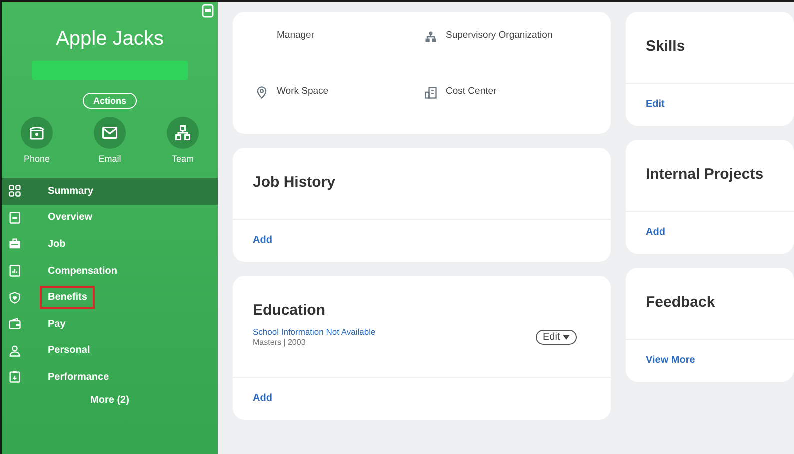 This screenshot has width=794, height=454. What do you see at coordinates (71, 191) in the screenshot?
I see `nav-label: Summary` at bounding box center [71, 191].